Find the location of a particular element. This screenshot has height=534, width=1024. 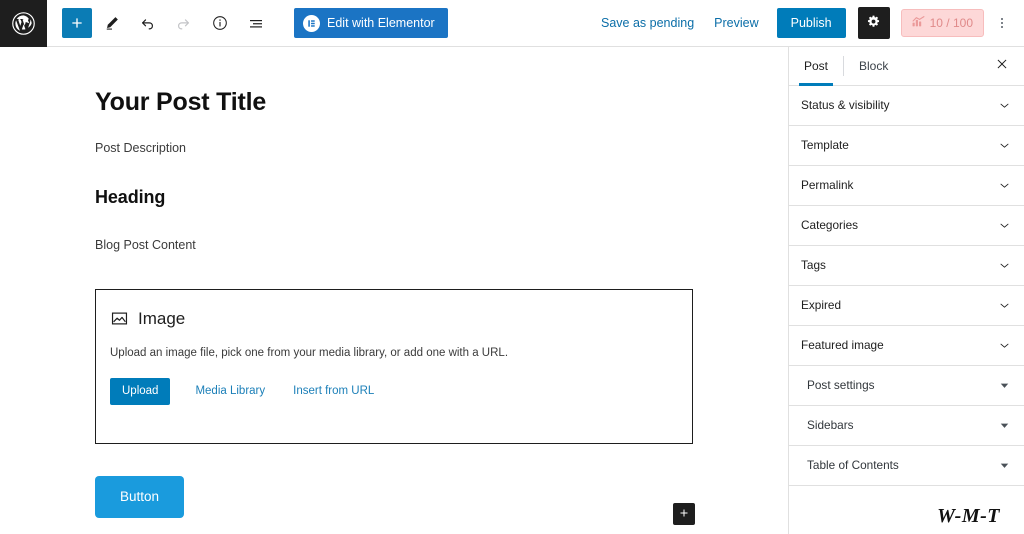

panel-label: Sidebars is located at coordinates (830, 424).